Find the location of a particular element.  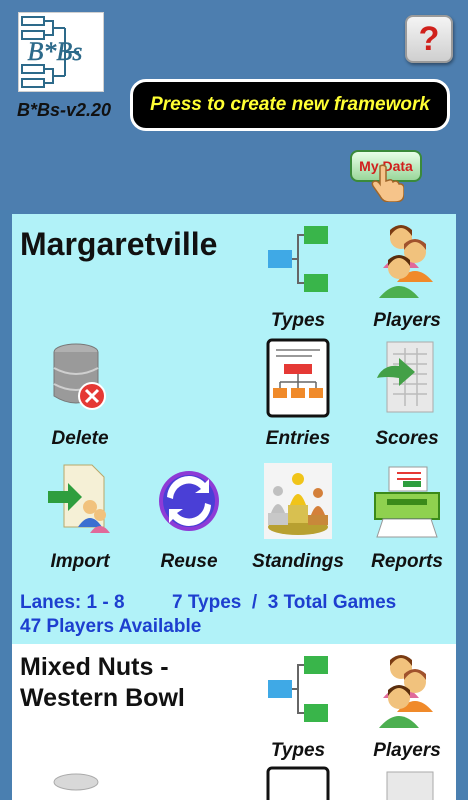

reports-tile: Reports is located at coordinates (407, 521).